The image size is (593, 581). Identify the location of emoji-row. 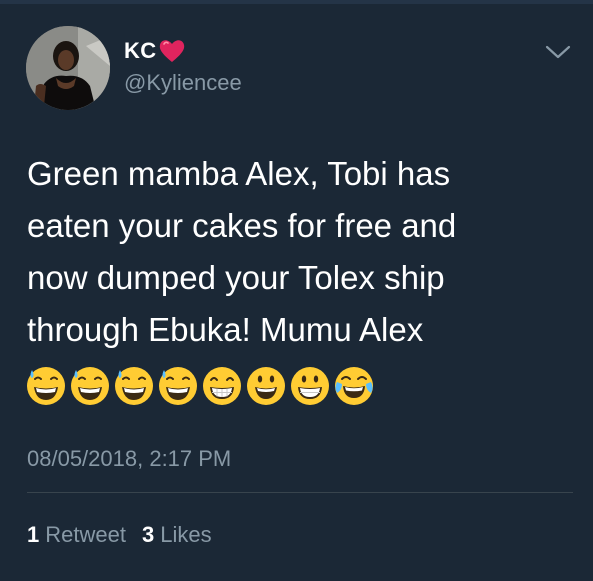
(202, 389).